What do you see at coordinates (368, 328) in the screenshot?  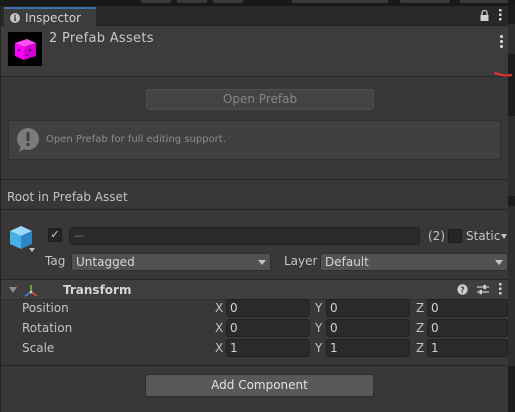 I see `rotation-y-field: 0` at bounding box center [368, 328].